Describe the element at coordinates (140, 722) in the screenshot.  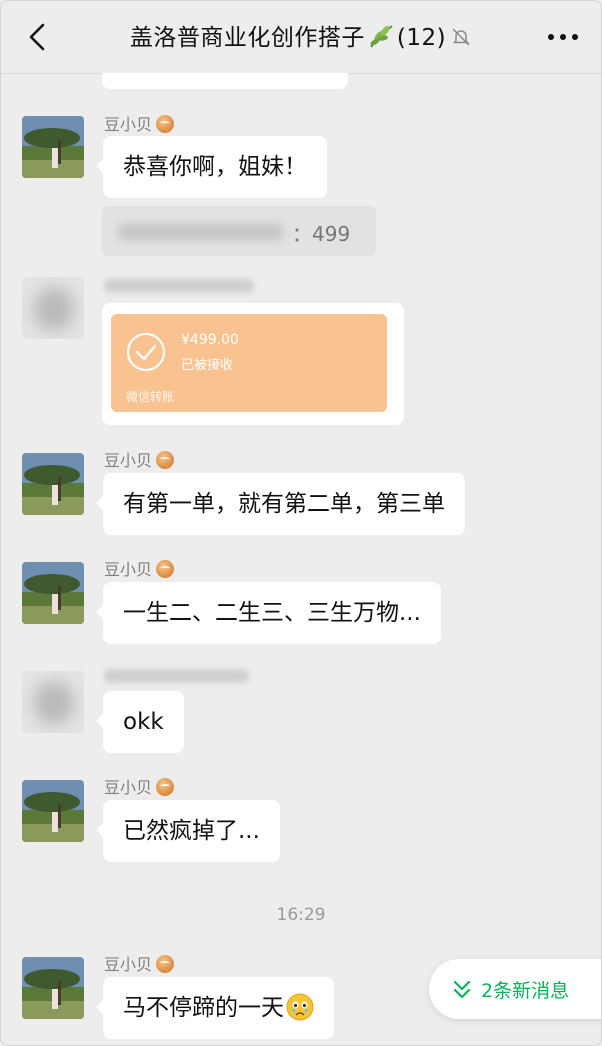
I see `message-bubble: okk` at that location.